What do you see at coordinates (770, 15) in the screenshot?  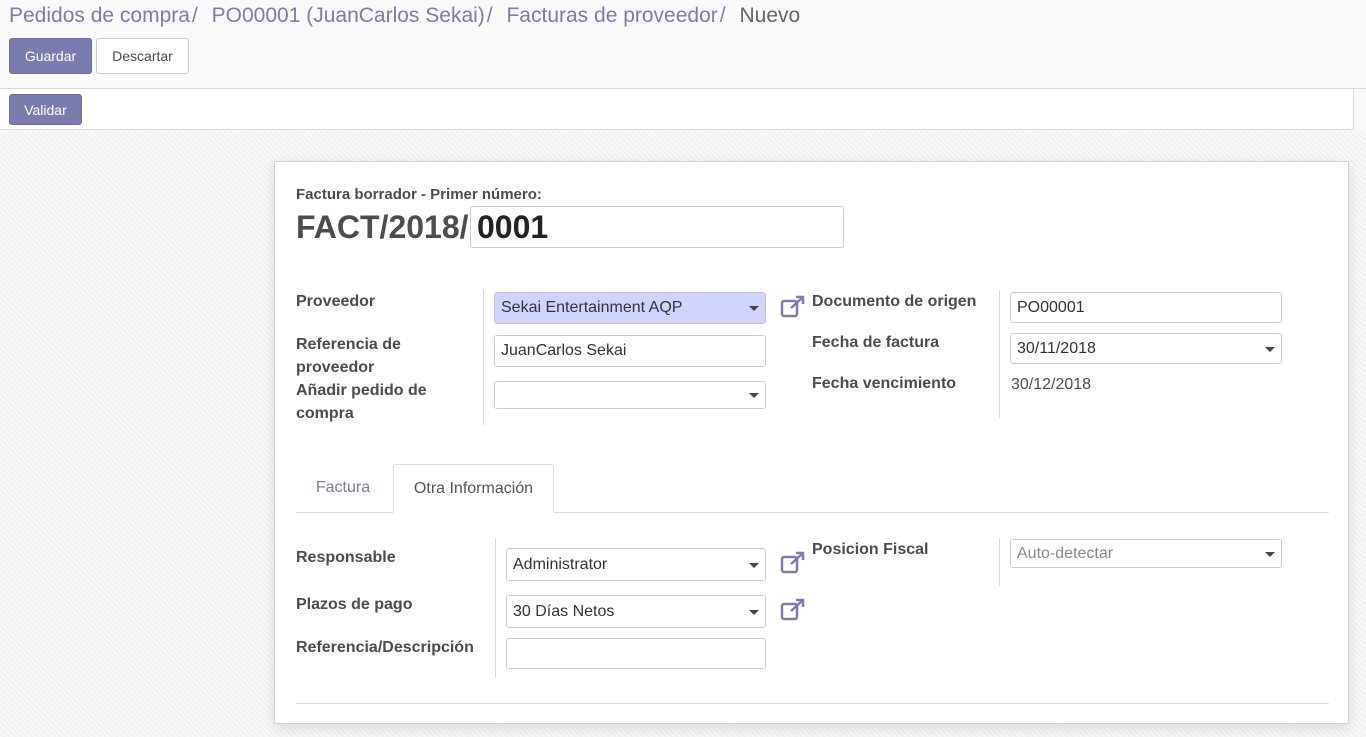 I see `breadcrumb-item-active: Nuevo` at bounding box center [770, 15].